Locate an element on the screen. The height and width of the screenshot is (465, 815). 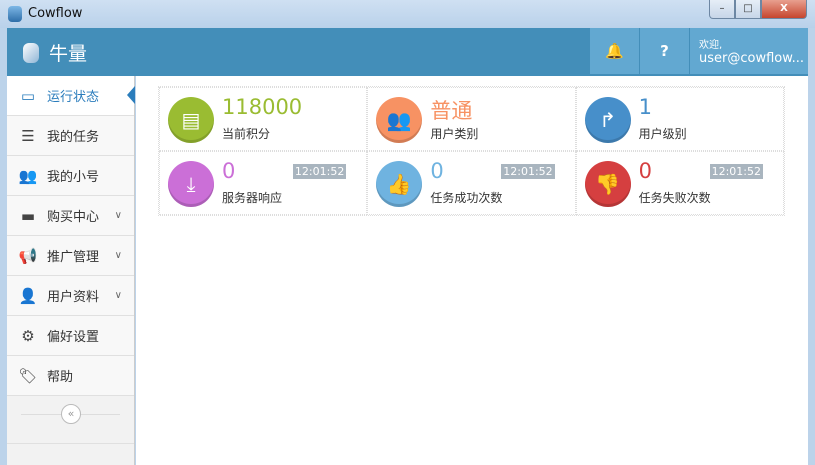
sidebar-item-6: ⚙ 偏好设置 is located at coordinates (70, 336).